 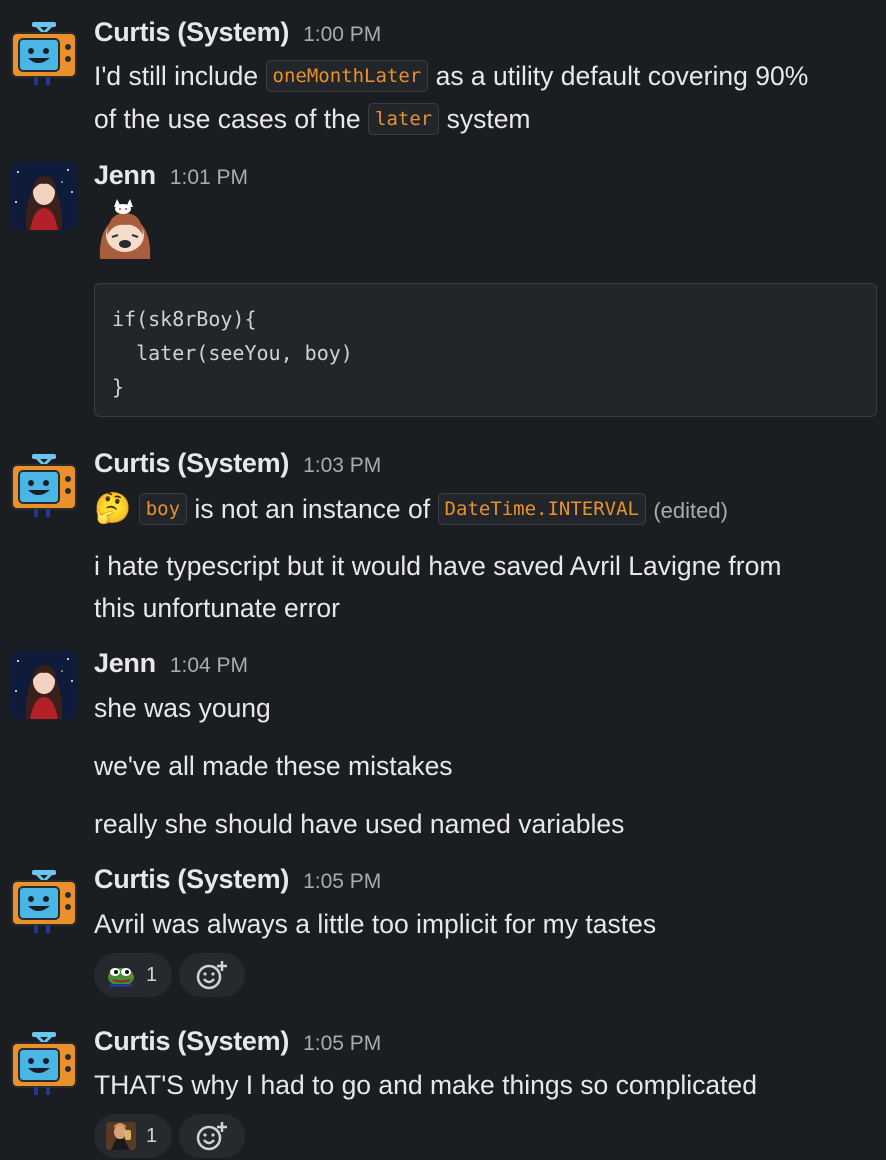 I want to click on message-text: of the use cases of the later system, so click(x=312, y=119).